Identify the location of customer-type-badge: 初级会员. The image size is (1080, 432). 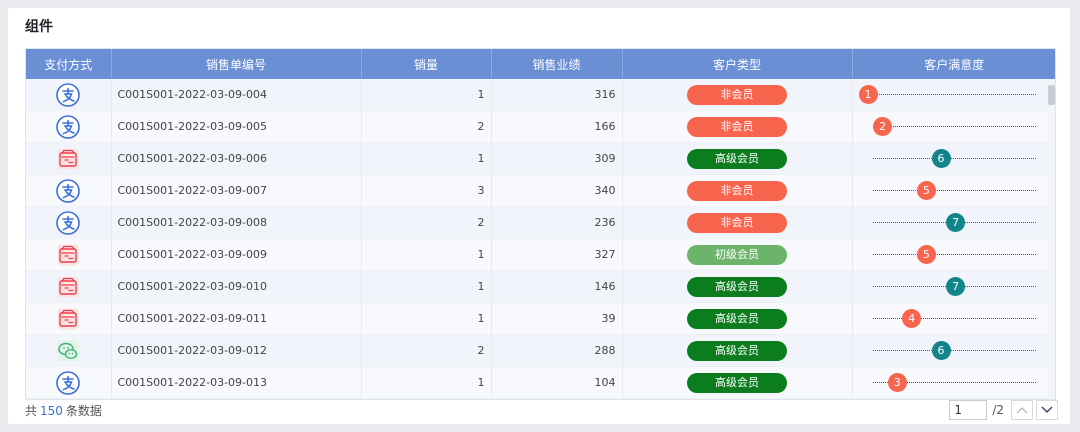
(737, 254).